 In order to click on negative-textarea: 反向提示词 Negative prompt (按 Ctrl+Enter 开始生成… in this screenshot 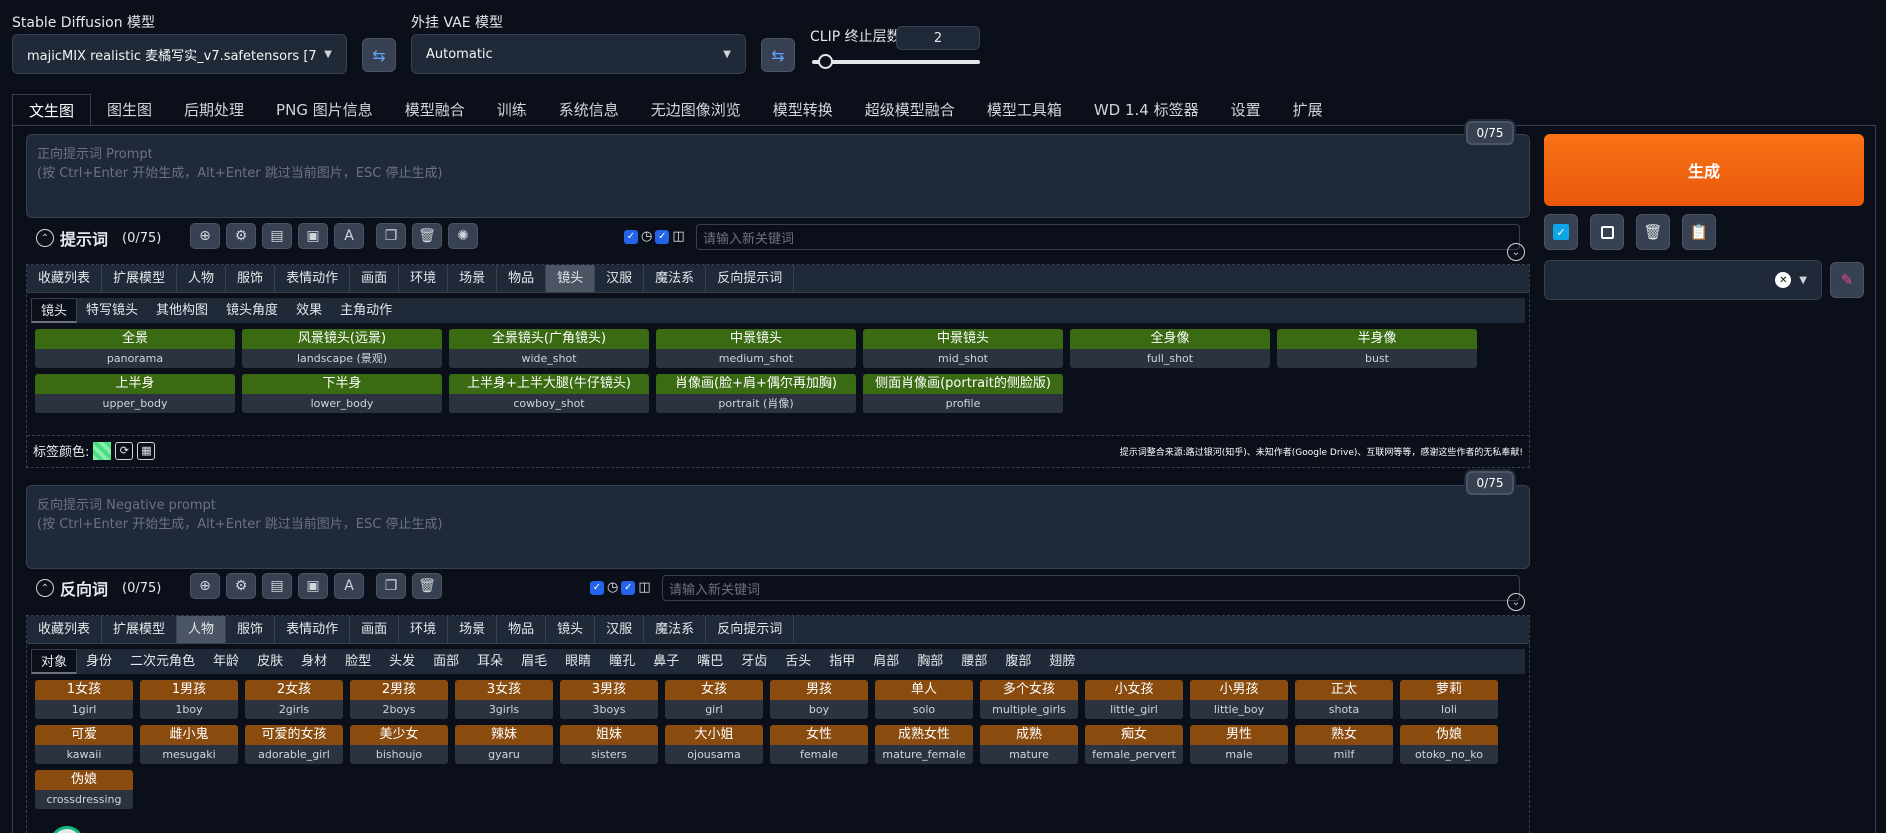, I will do `click(778, 527)`.